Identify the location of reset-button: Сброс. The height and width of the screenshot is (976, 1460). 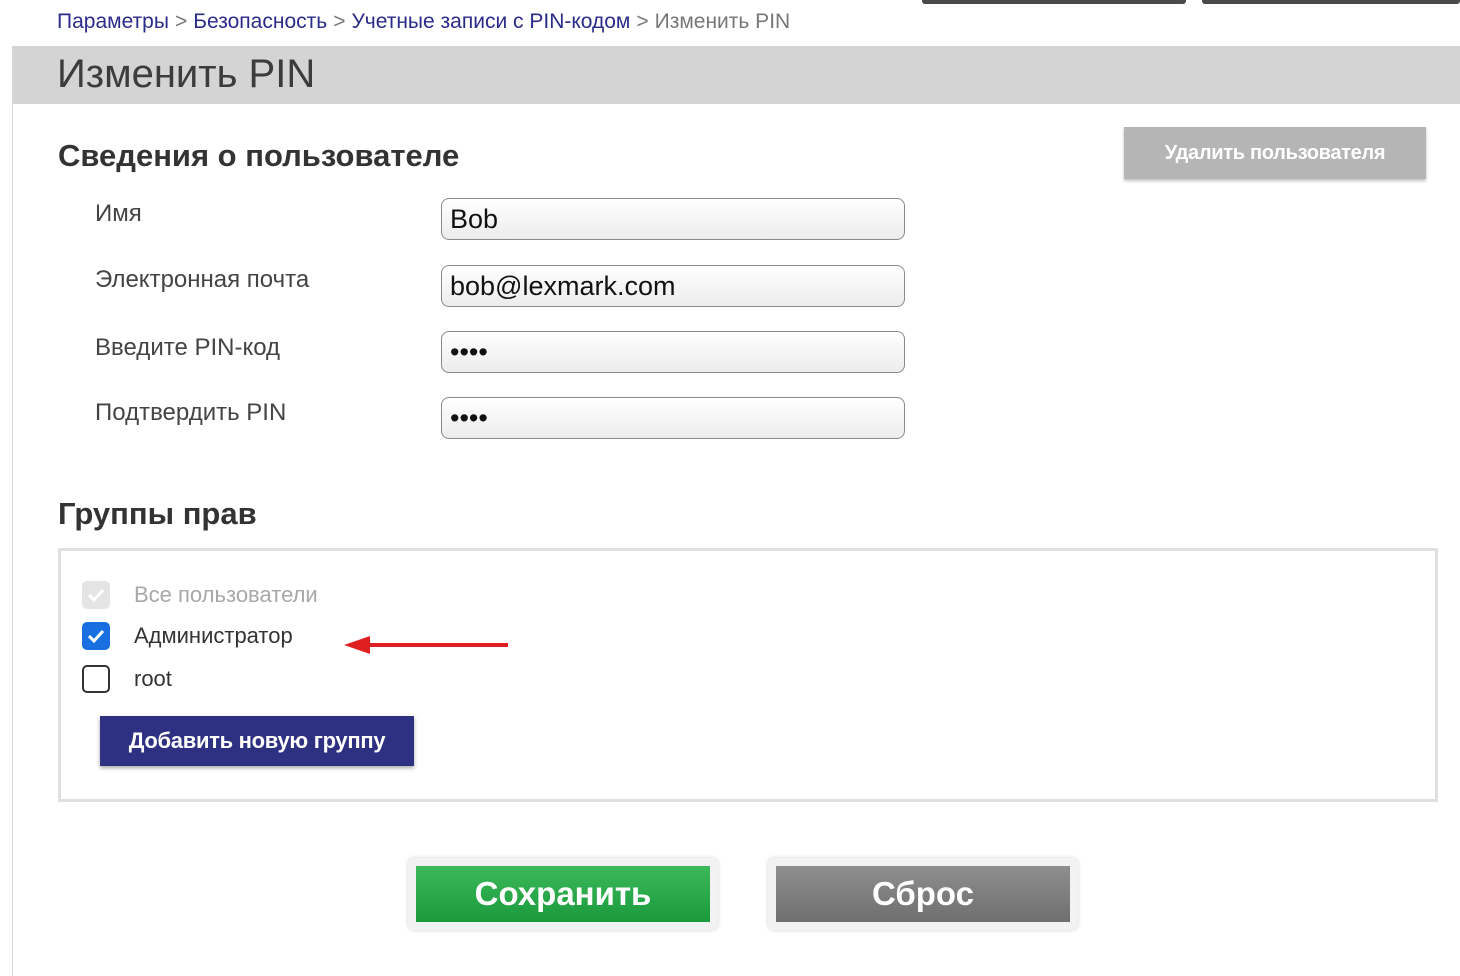
(923, 894).